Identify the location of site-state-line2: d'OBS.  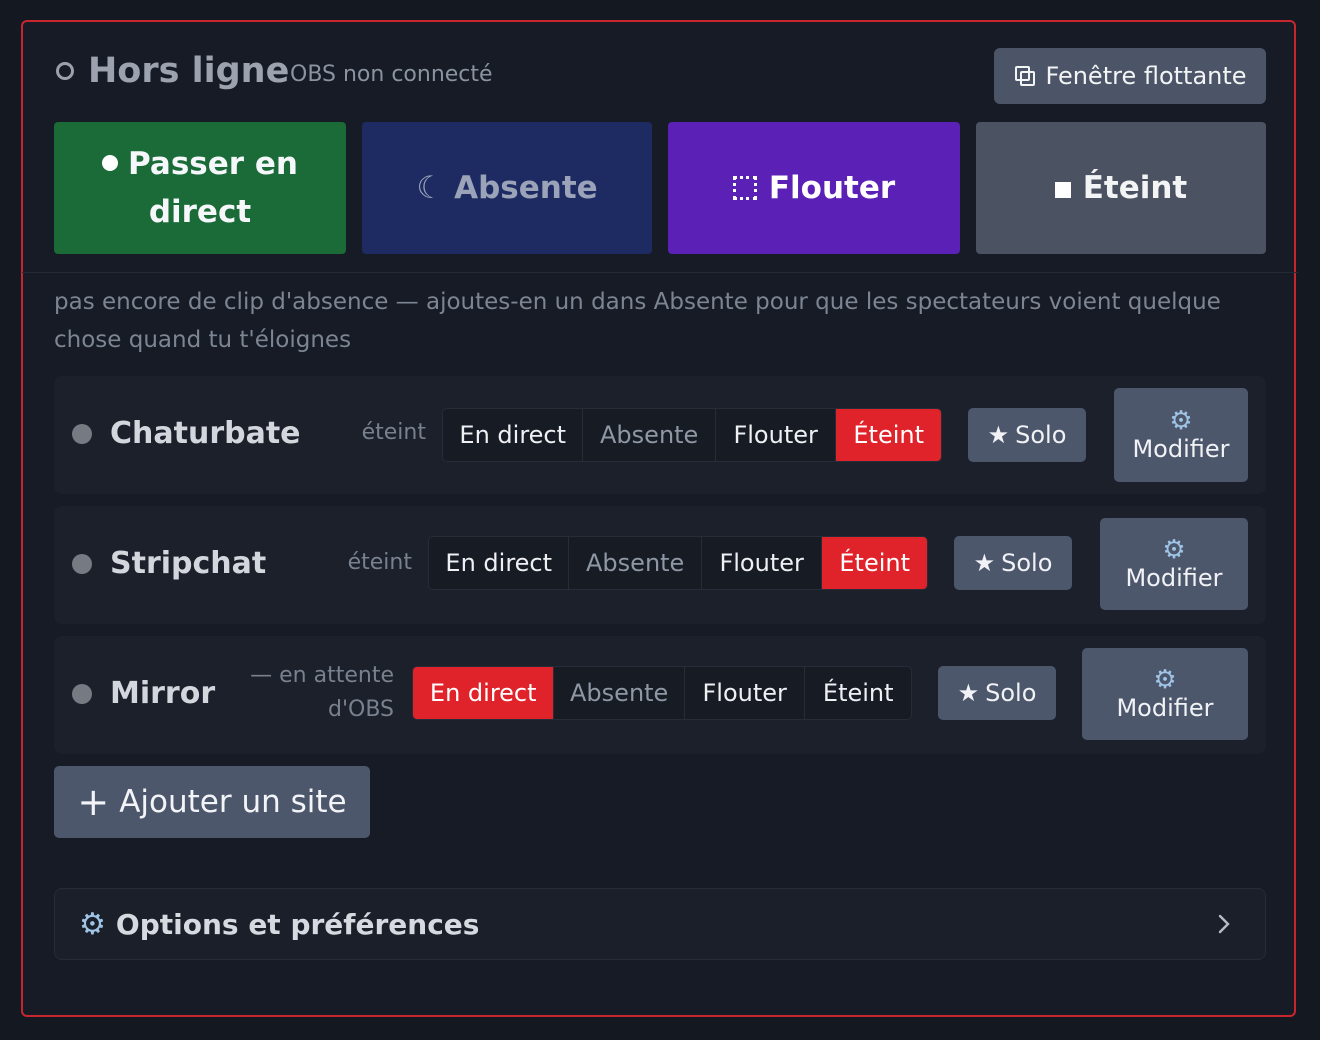
(361, 709).